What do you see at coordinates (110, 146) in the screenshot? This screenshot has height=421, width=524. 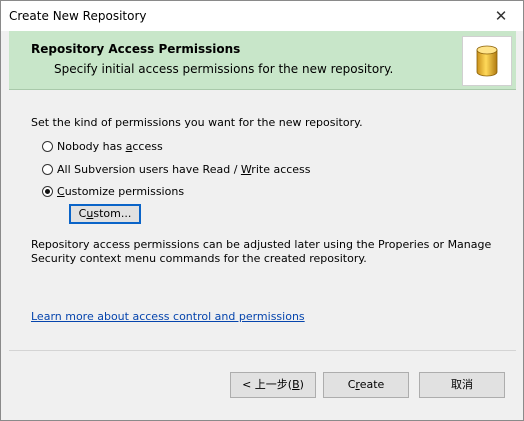 I see `radio-nobody-label: Nobody has access` at bounding box center [110, 146].